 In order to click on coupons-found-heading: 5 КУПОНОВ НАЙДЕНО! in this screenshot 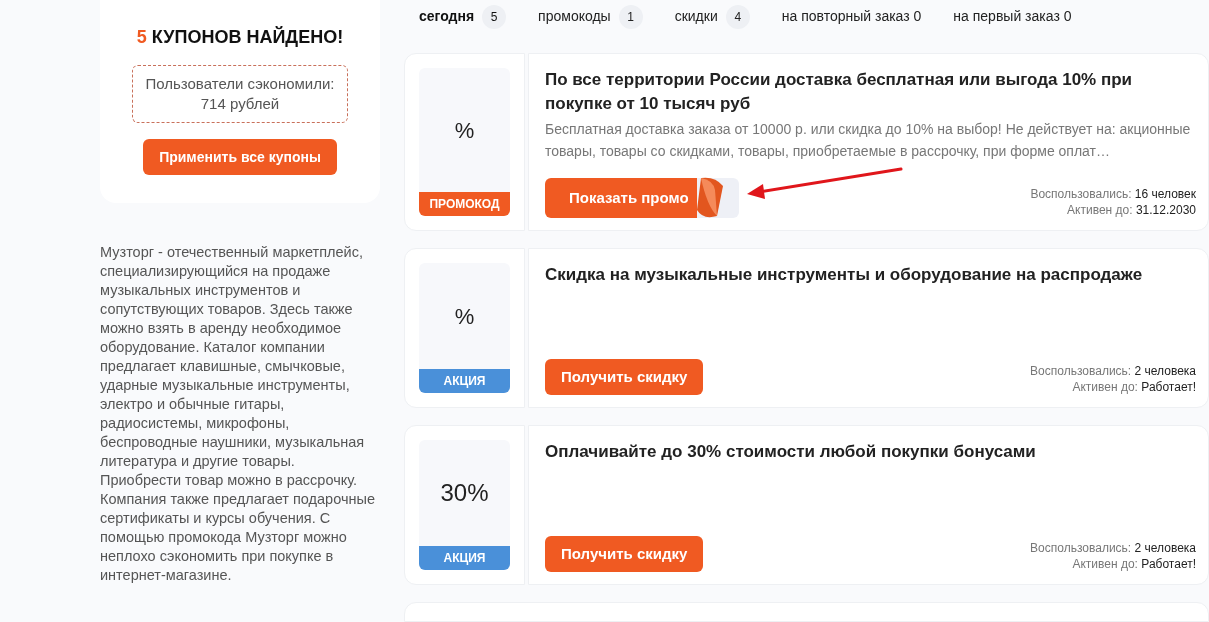, I will do `click(240, 37)`.